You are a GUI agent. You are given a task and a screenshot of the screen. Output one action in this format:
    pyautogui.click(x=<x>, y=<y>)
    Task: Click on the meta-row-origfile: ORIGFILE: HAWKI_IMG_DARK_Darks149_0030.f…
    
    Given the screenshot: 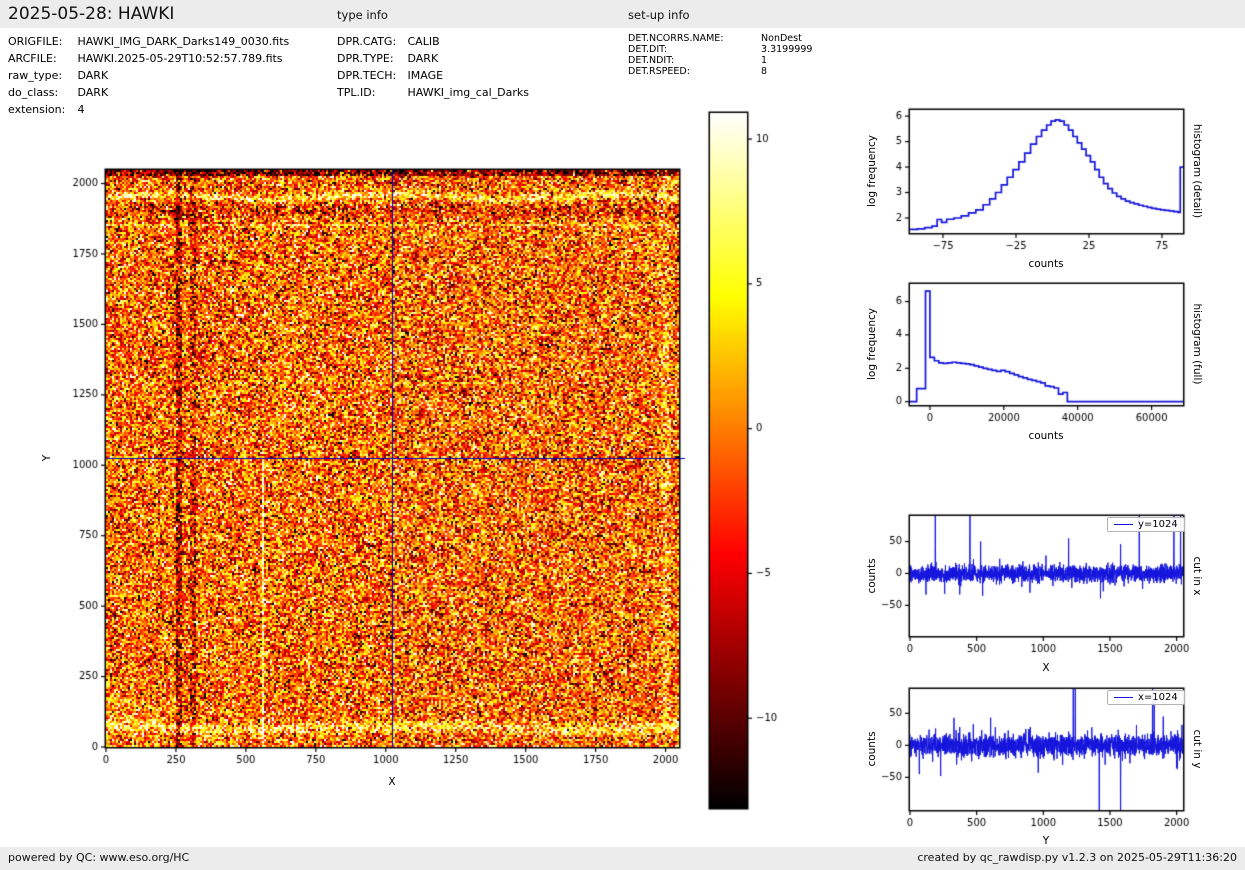 What is the action you would take?
    pyautogui.click(x=148, y=41)
    